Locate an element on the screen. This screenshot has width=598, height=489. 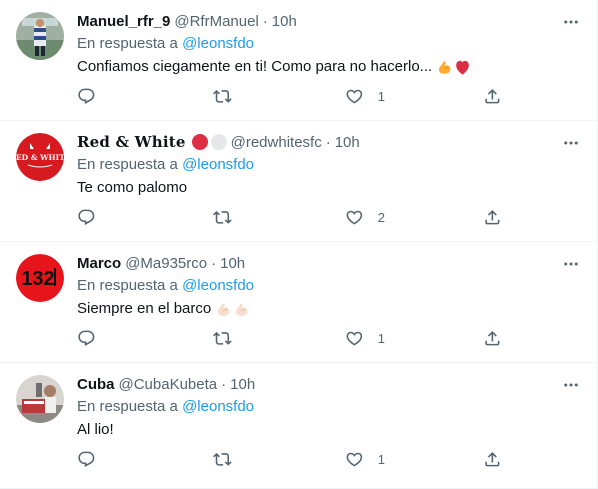
flexed-biceps-icon is located at coordinates (445, 67).